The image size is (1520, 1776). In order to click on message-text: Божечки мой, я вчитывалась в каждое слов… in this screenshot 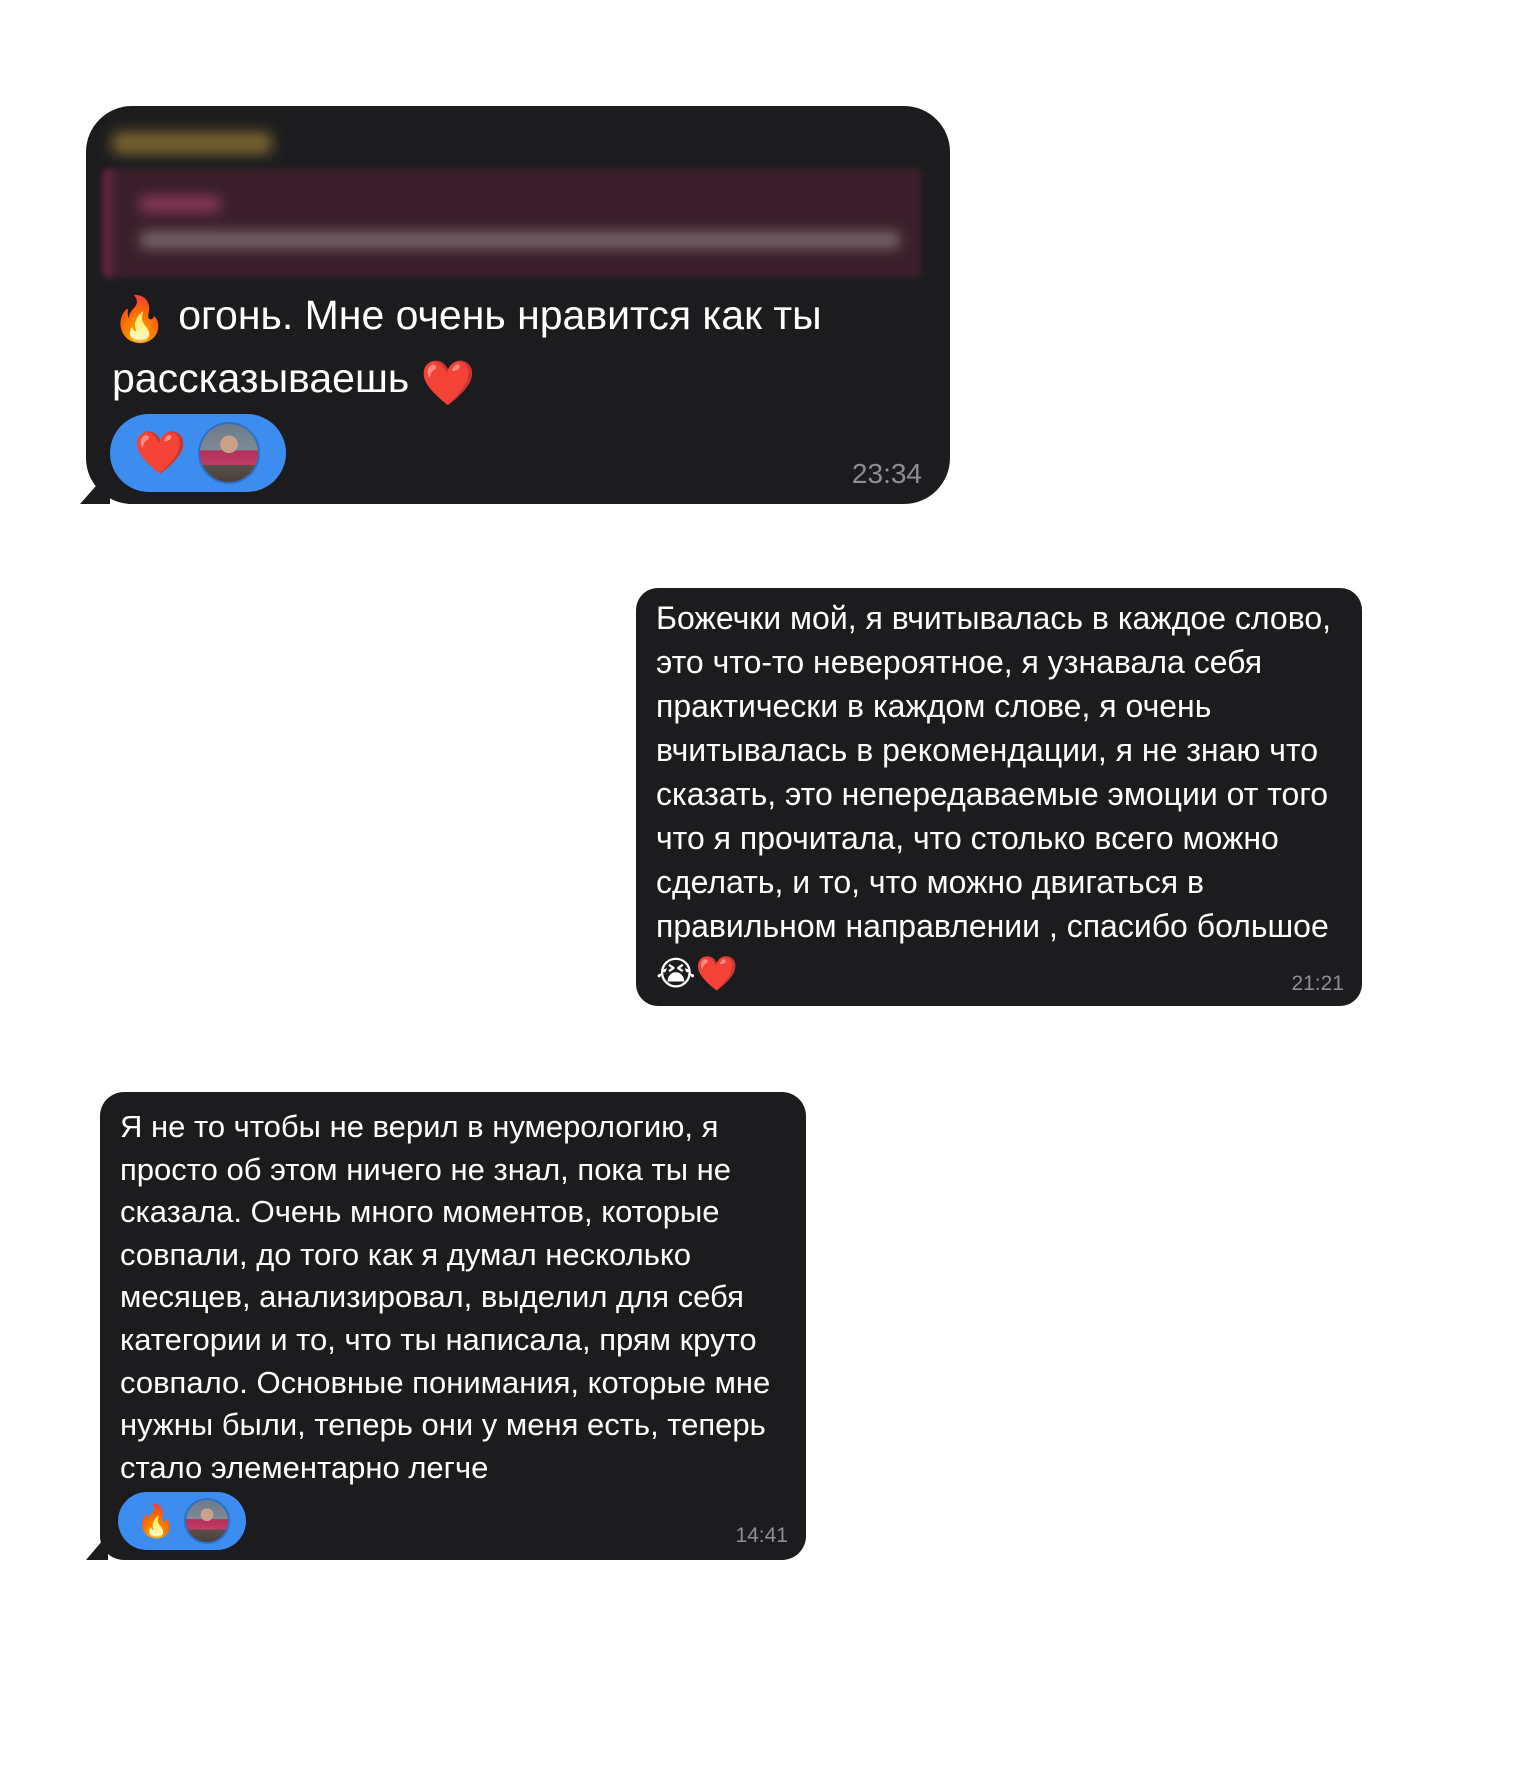, I will do `click(1001, 796)`.